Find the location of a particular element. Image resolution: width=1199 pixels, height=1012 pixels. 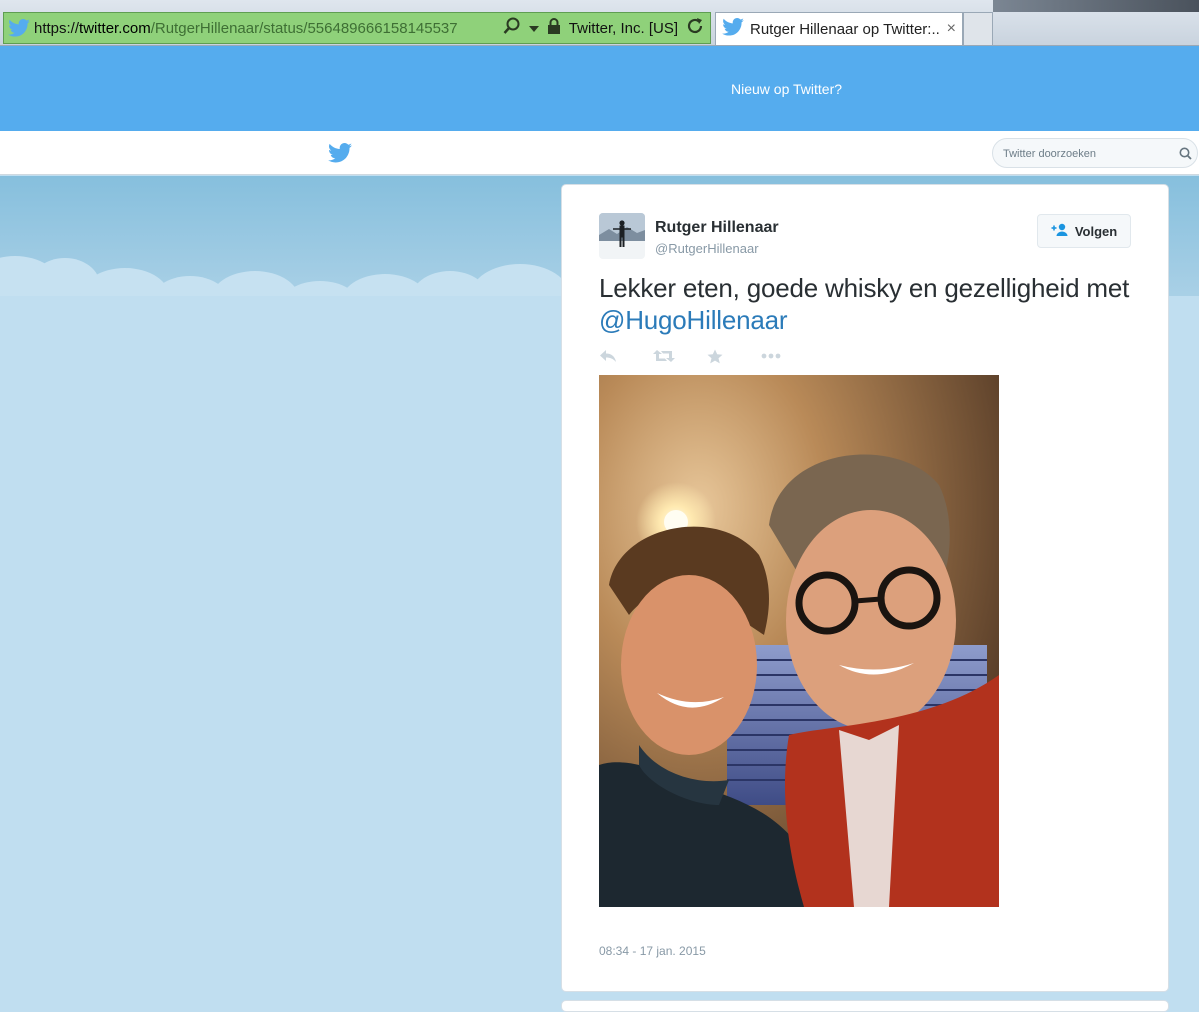

address-tools: Twitter, Inc. [US] is located at coordinates (606, 28).